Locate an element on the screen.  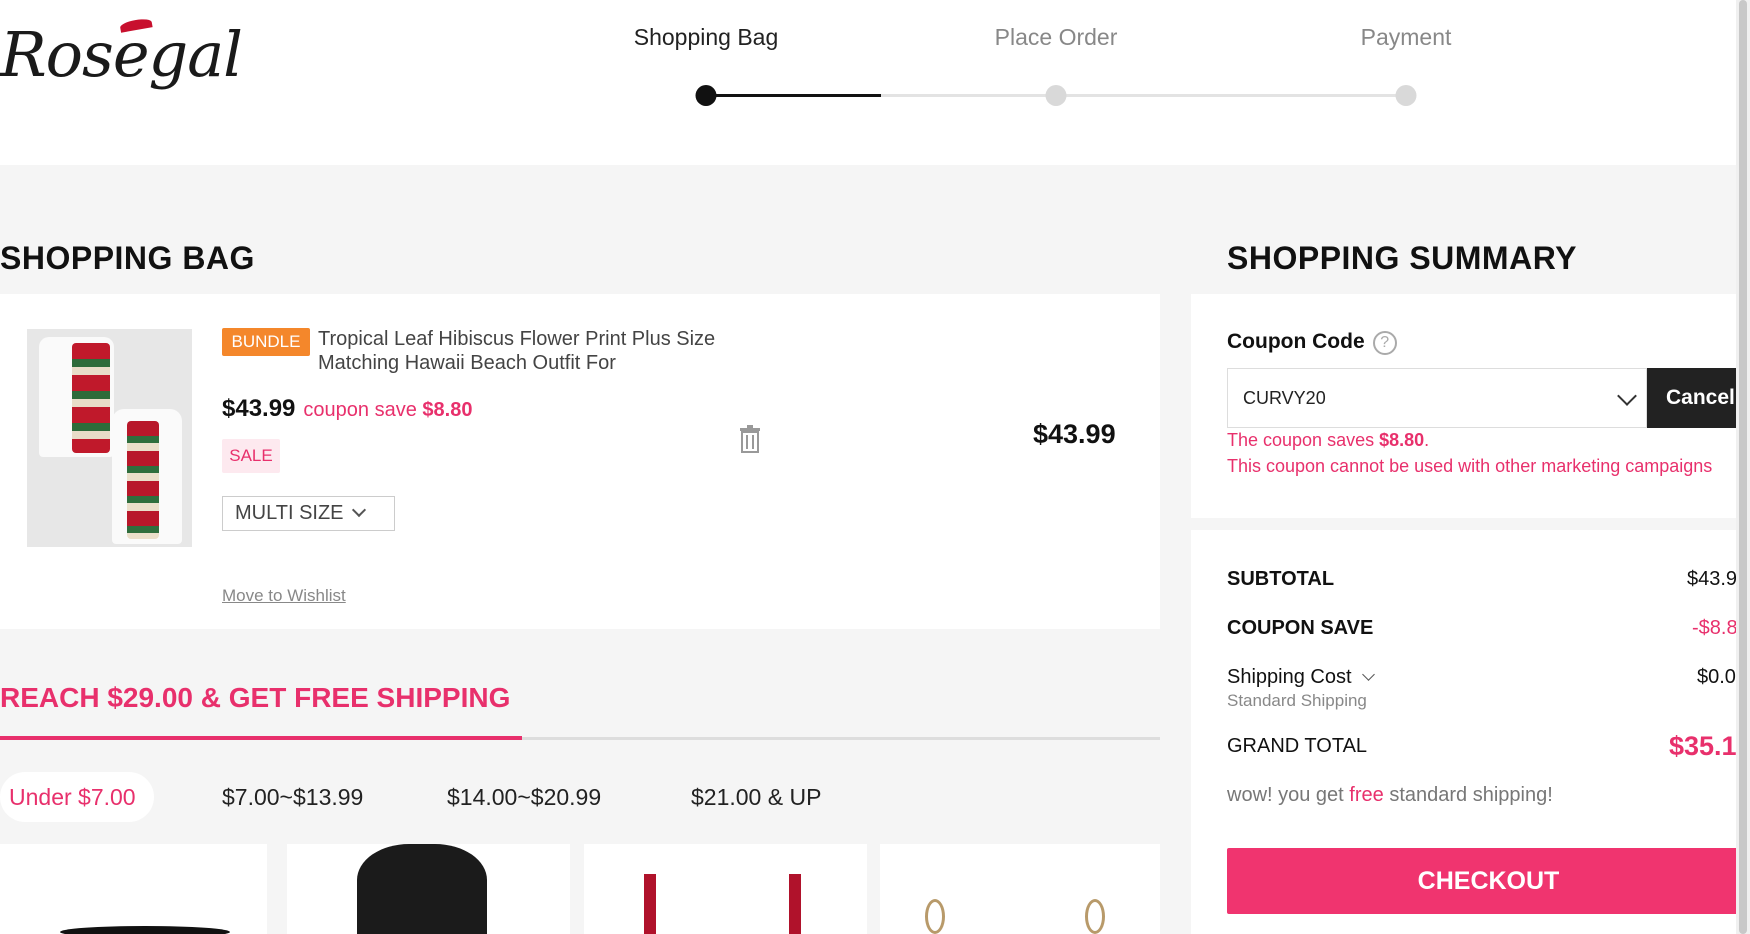
tab-21-and-up: $21.00 & UP is located at coordinates (756, 797).